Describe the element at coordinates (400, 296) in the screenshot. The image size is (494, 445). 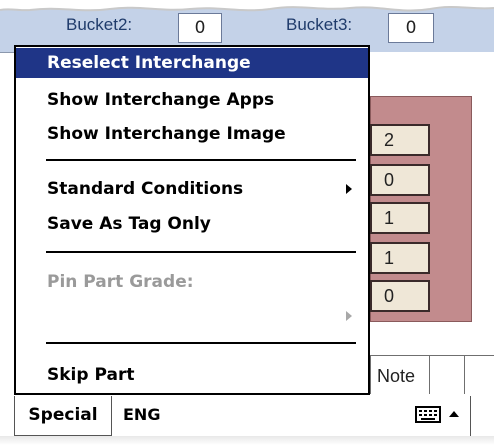
I see `value-field-5: 0` at that location.